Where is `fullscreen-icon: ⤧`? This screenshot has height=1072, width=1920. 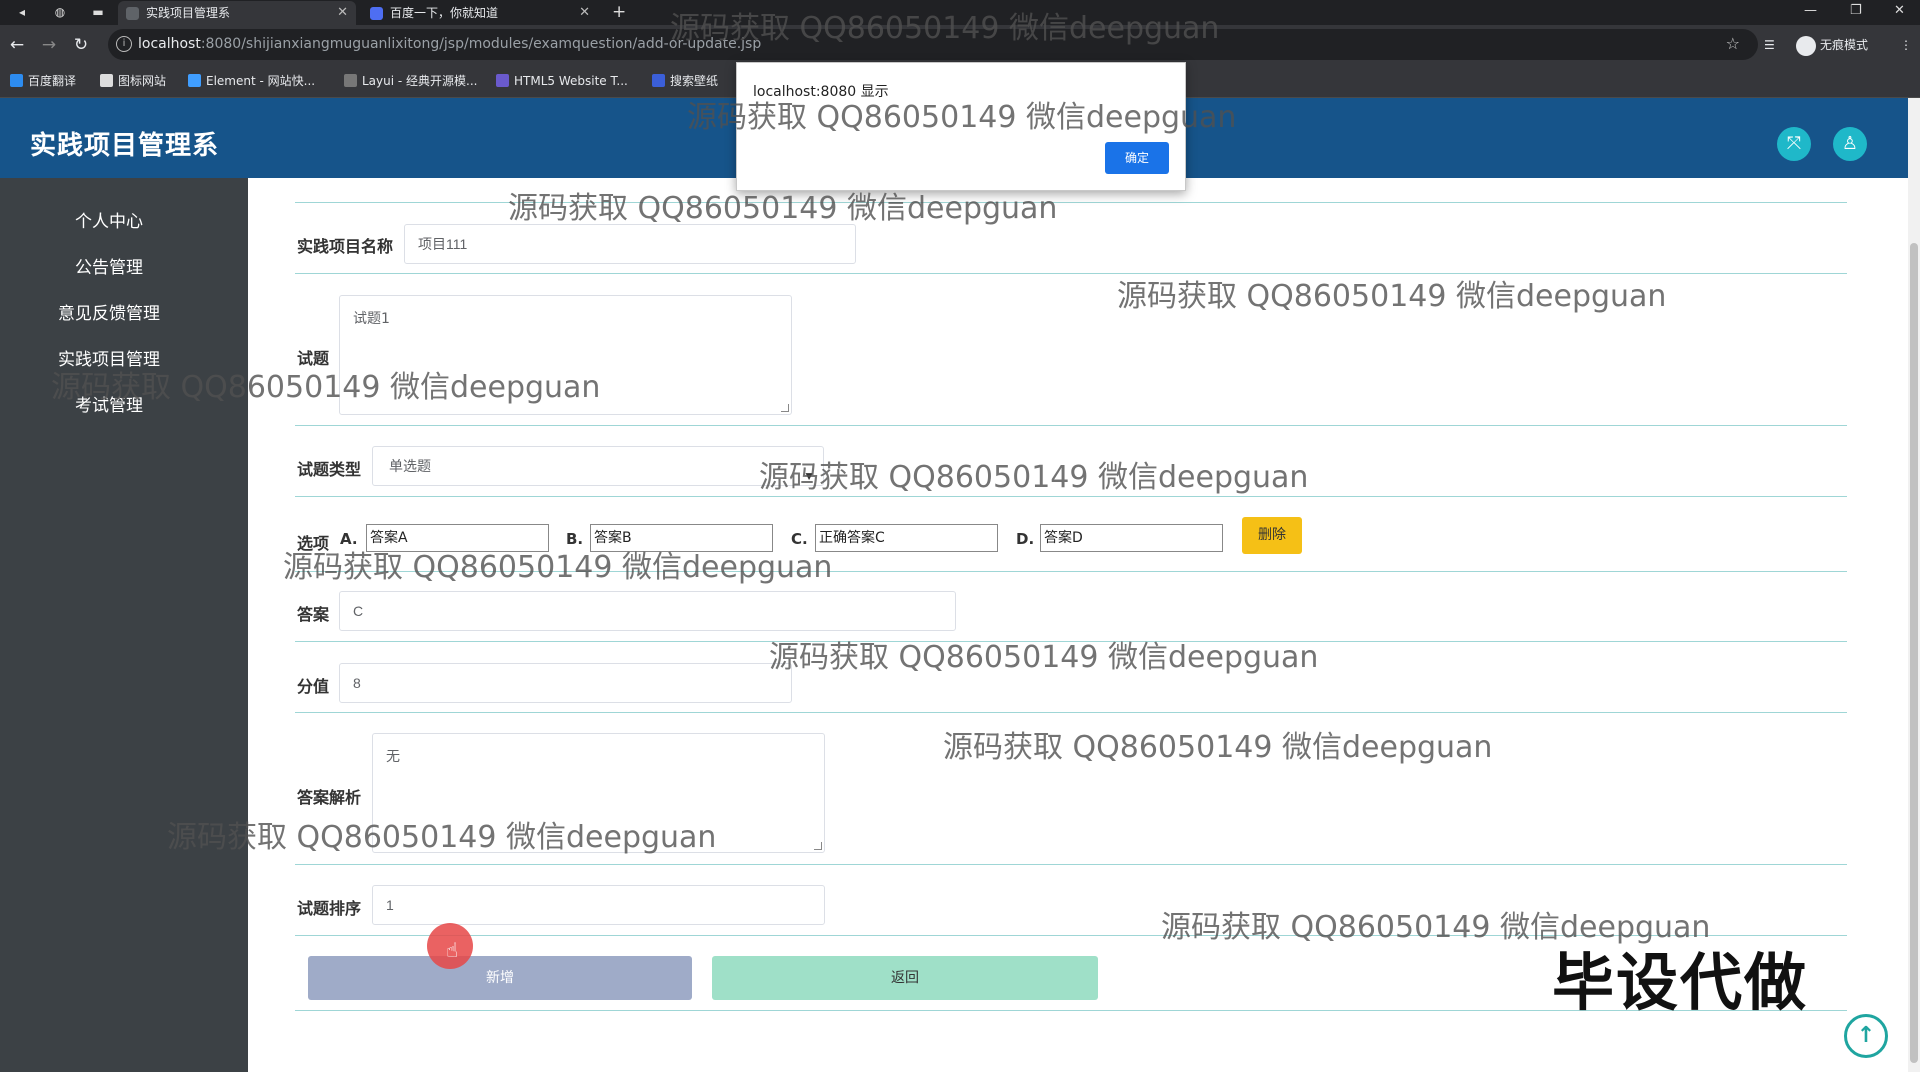 fullscreen-icon: ⤧ is located at coordinates (1794, 144).